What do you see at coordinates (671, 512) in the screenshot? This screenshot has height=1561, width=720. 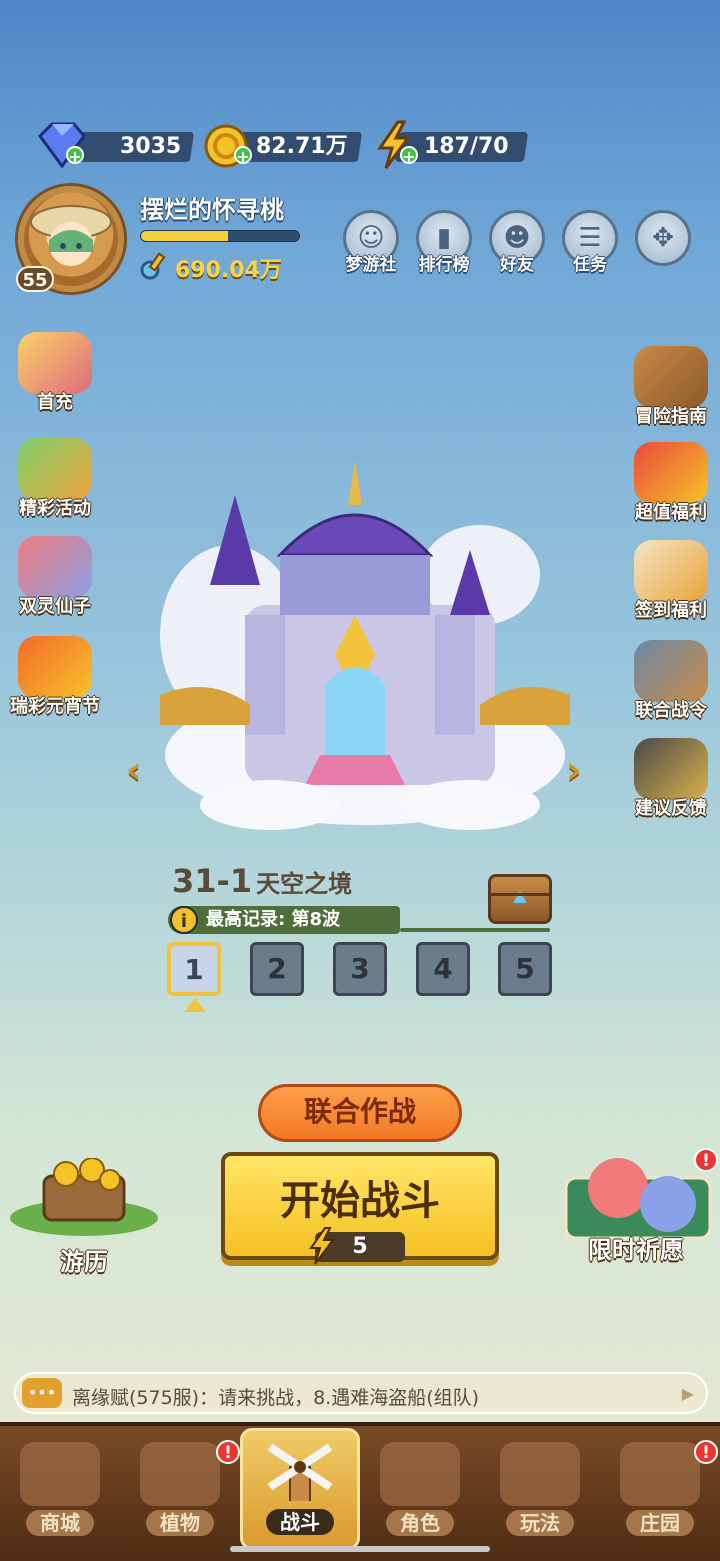 I see `value-deals-label: 超值福利` at bounding box center [671, 512].